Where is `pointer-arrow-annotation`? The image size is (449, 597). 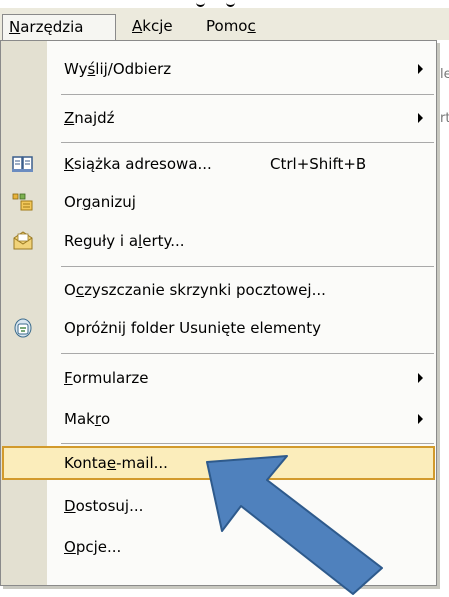 pointer-arrow-annotation is located at coordinates (294, 525).